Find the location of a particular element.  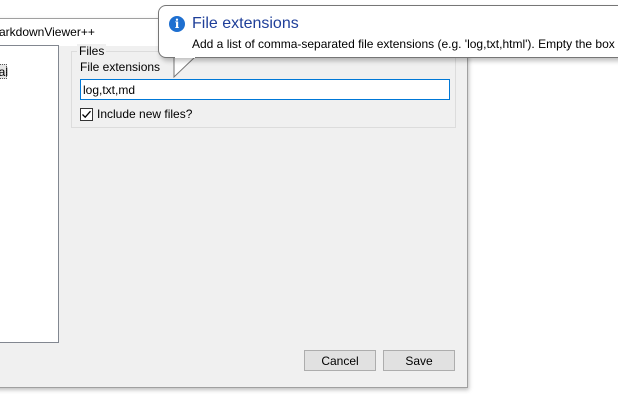

file-extensions-input is located at coordinates (265, 89).